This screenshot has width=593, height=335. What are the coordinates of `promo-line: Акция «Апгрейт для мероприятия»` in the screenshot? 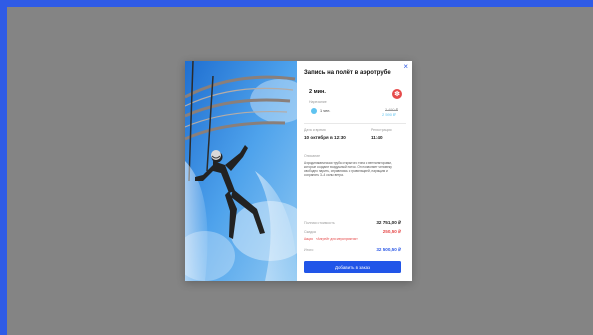 It's located at (332, 239).